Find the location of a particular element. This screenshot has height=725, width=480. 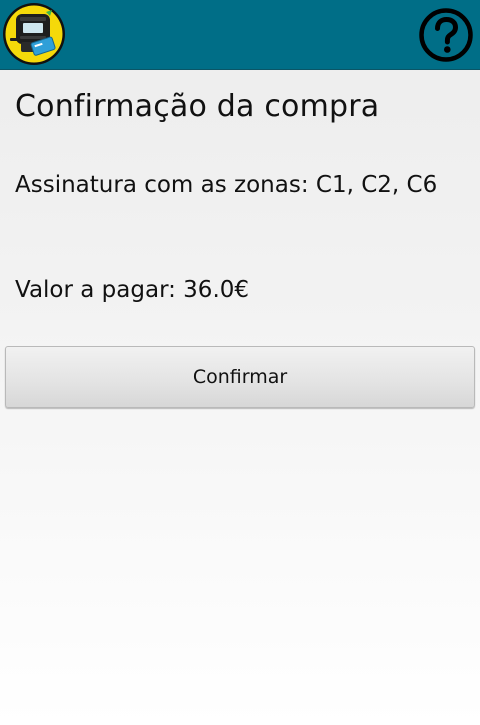

help-button is located at coordinates (446, 35).